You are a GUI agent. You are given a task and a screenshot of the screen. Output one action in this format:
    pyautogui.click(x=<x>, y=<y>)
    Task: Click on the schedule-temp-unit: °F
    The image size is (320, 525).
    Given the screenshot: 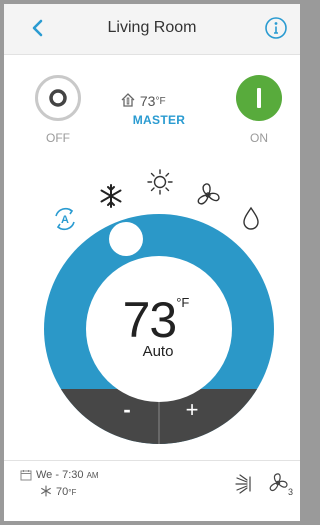 What is the action you would take?
    pyautogui.click(x=72, y=492)
    